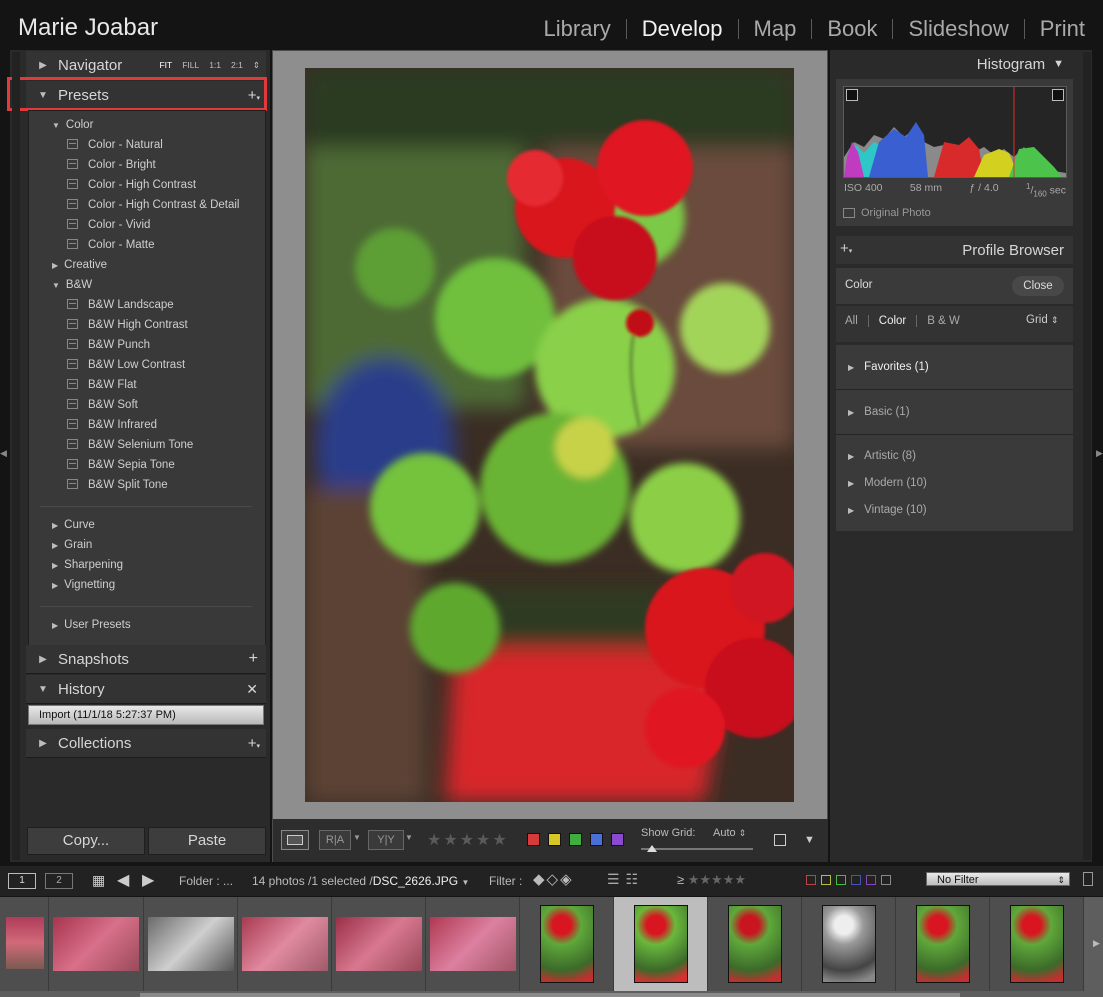  I want to click on preset-folder-bw: ▼ B&W, so click(72, 285).